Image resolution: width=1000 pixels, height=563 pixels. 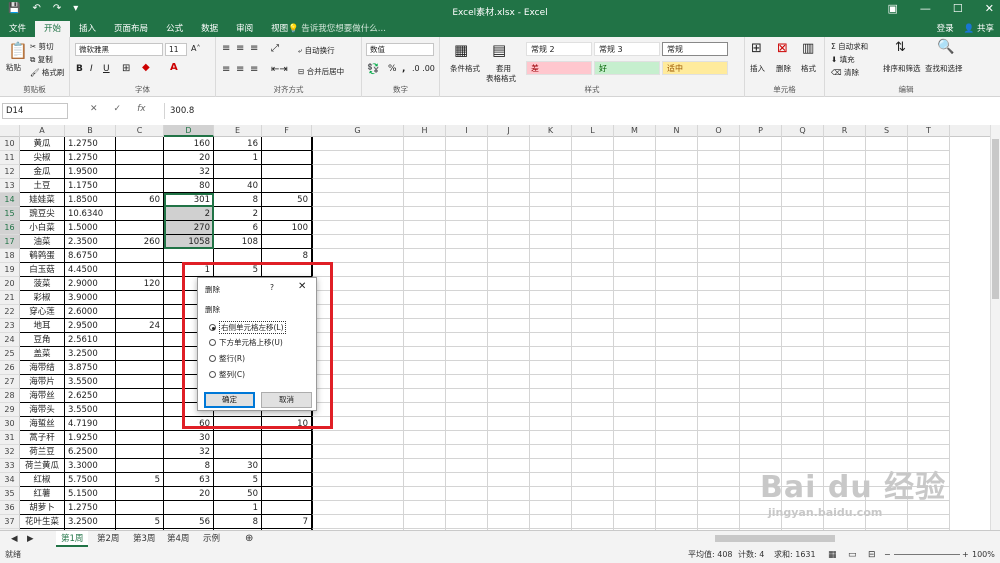 I want to click on row-header: 15, so click(x=10, y=214).